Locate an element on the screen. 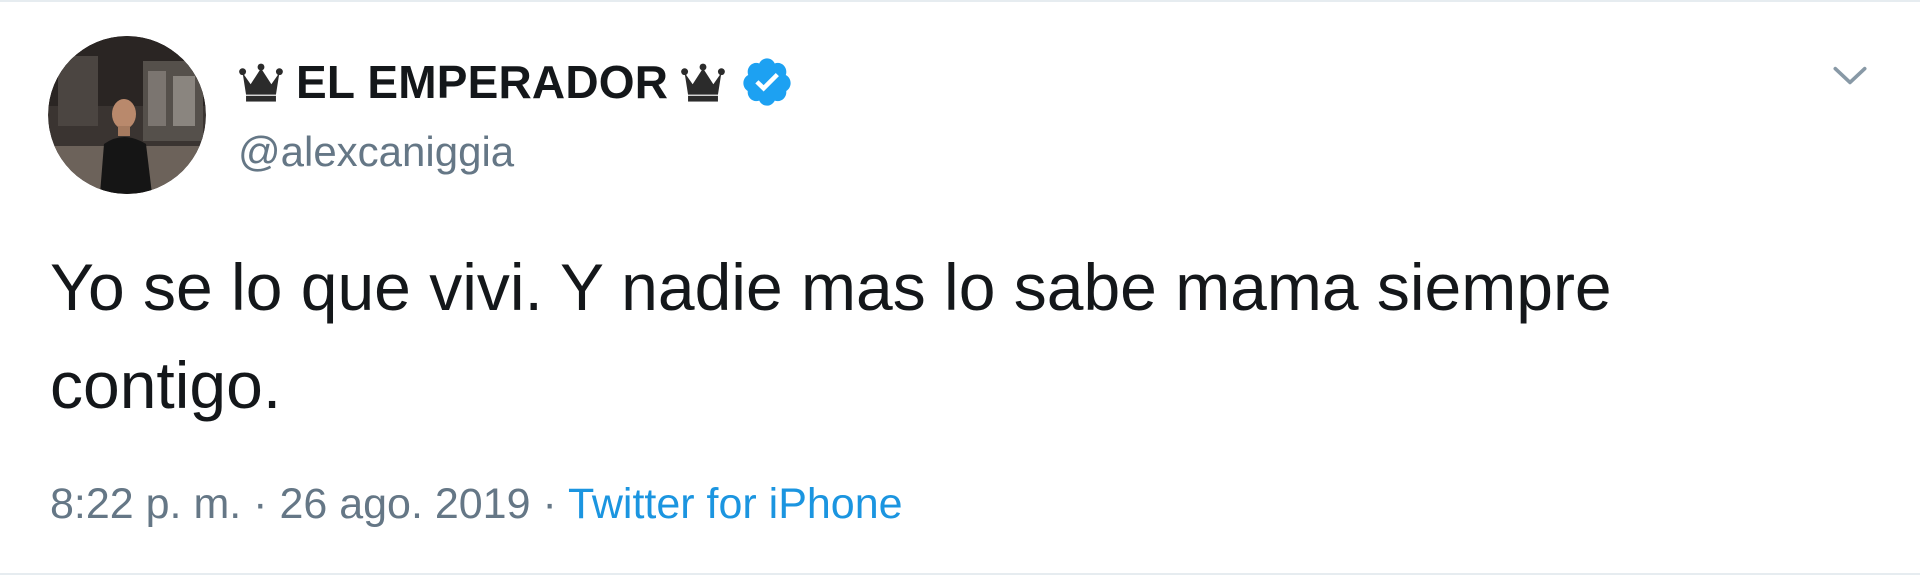 The height and width of the screenshot is (575, 1920). verified-badge-icon is located at coordinates (767, 82).